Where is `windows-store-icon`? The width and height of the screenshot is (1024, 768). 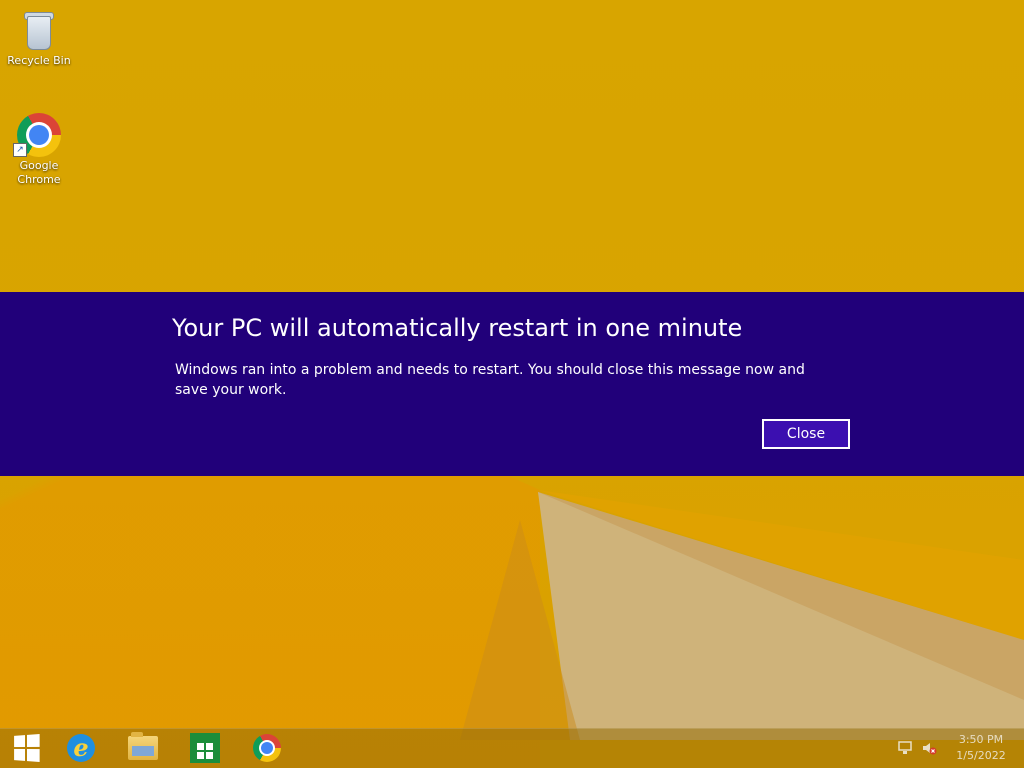
windows-store-icon is located at coordinates (205, 748).